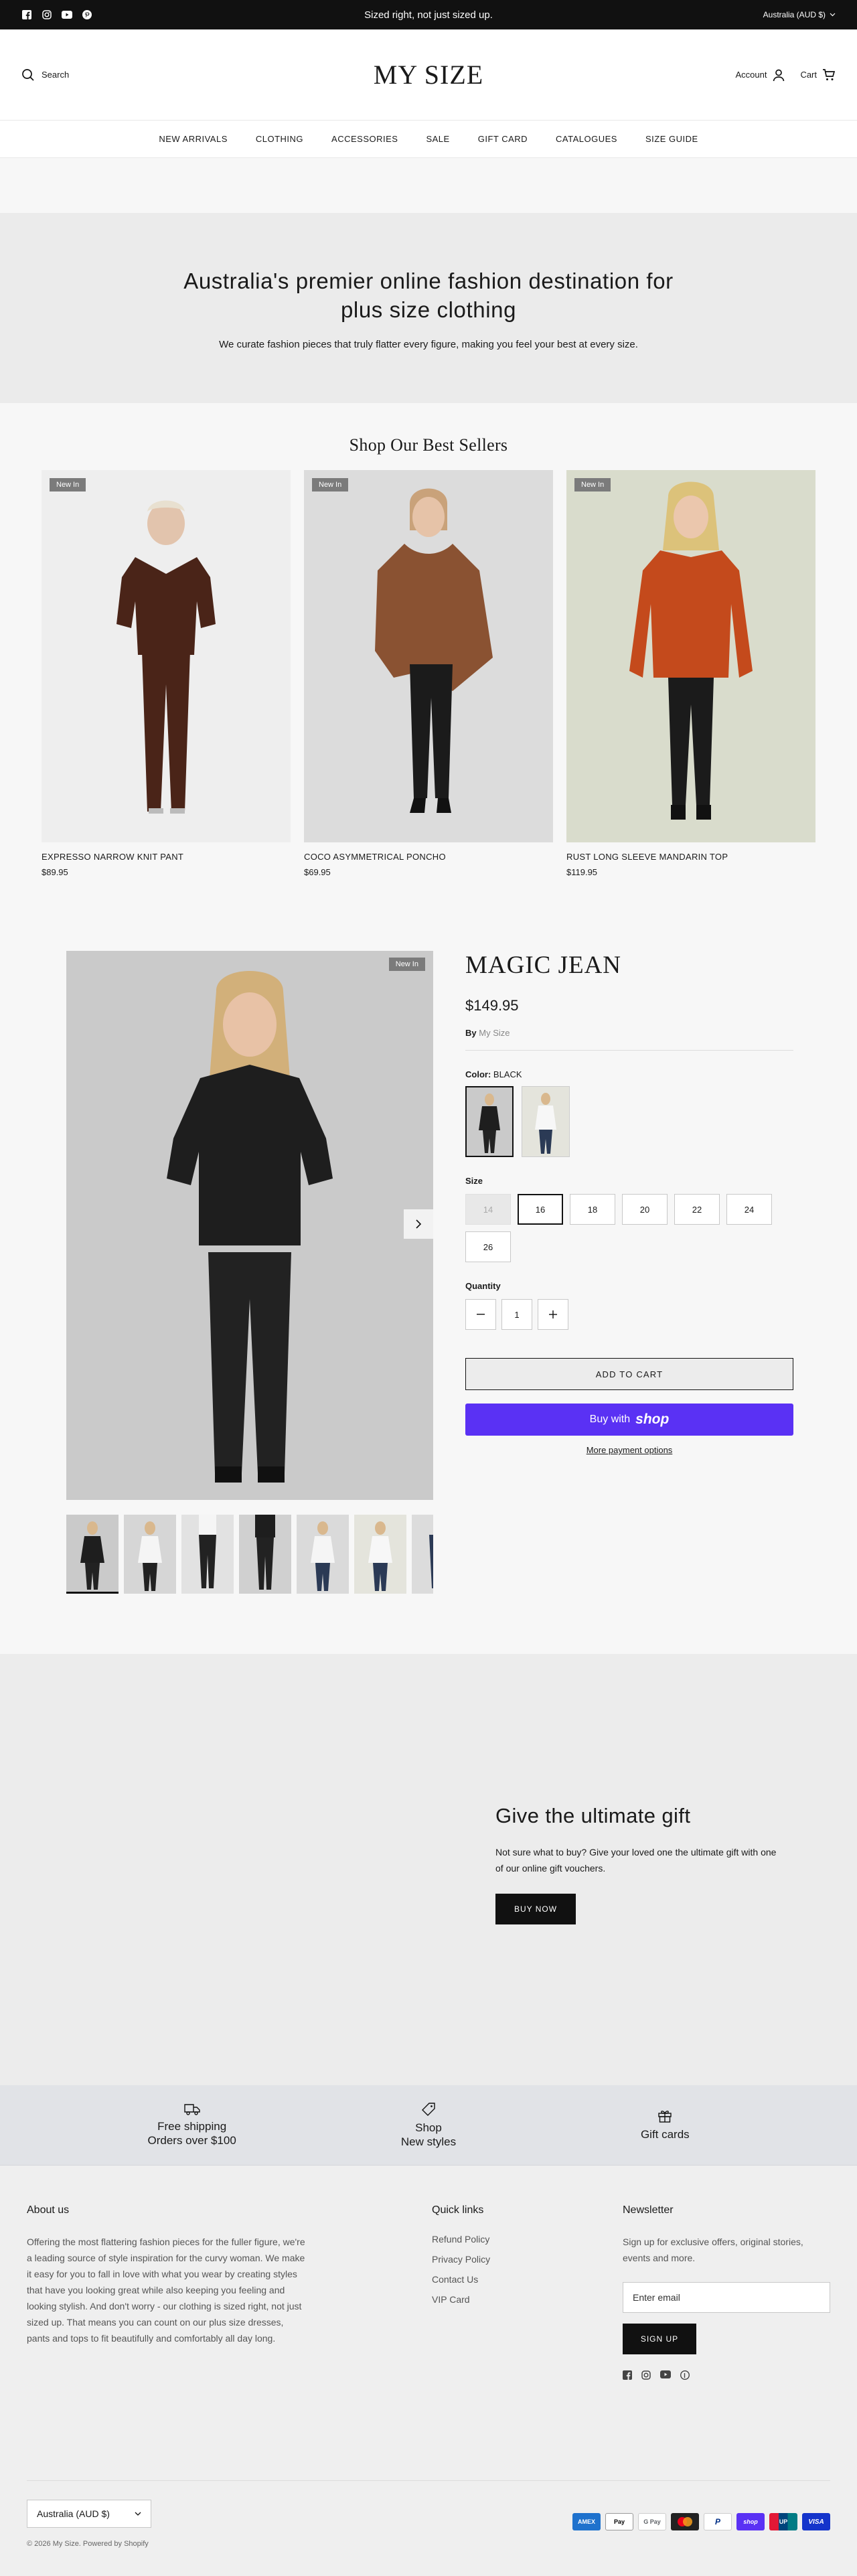  Describe the element at coordinates (279, 139) in the screenshot. I see `nav-item-clothing: CLOTHING` at that location.